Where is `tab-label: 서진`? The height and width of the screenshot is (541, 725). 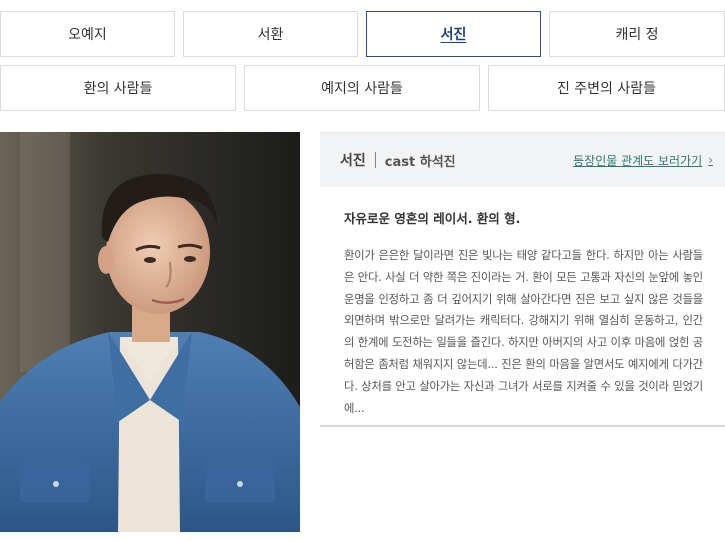
tab-label: 서진 is located at coordinates (453, 35).